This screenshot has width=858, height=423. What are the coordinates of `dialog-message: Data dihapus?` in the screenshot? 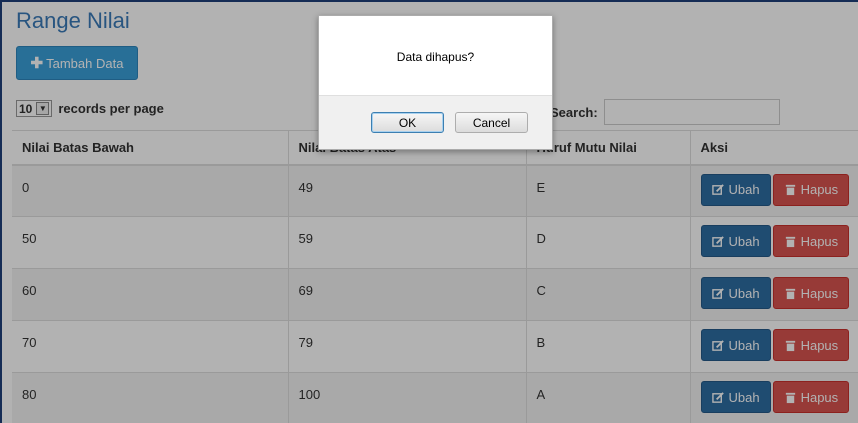 It's located at (435, 56).